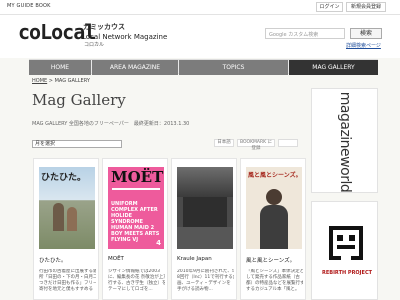 The height and width of the screenshot is (300, 400). What do you see at coordinates (224, 143) in the screenshot?
I see `language-tab: 日本語` at bounding box center [224, 143].